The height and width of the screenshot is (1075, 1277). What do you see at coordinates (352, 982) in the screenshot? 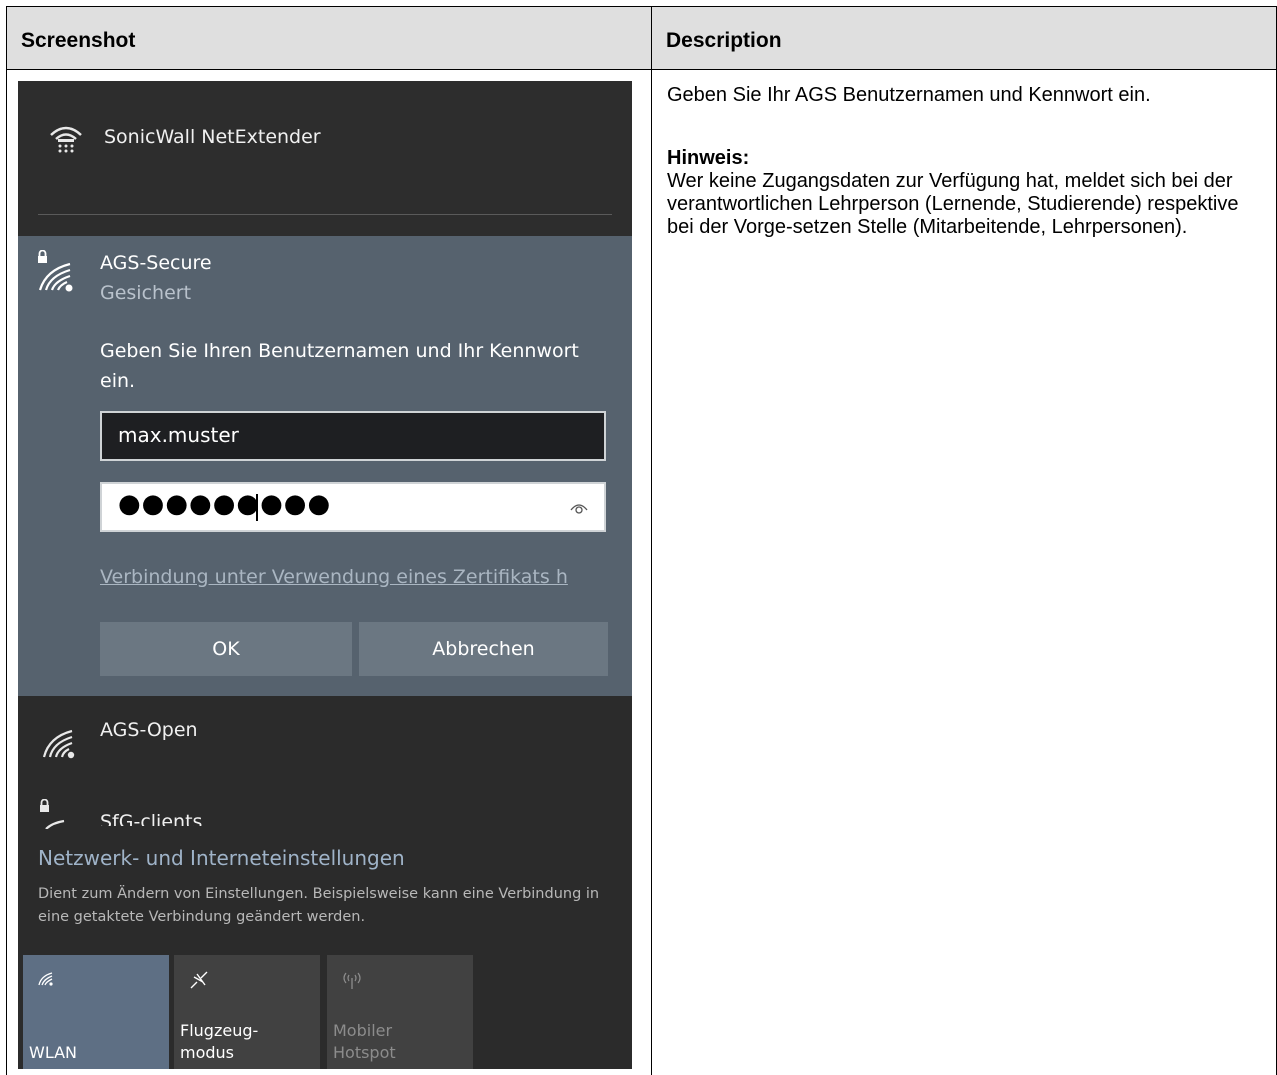
I see `hotspot-icon` at bounding box center [352, 982].